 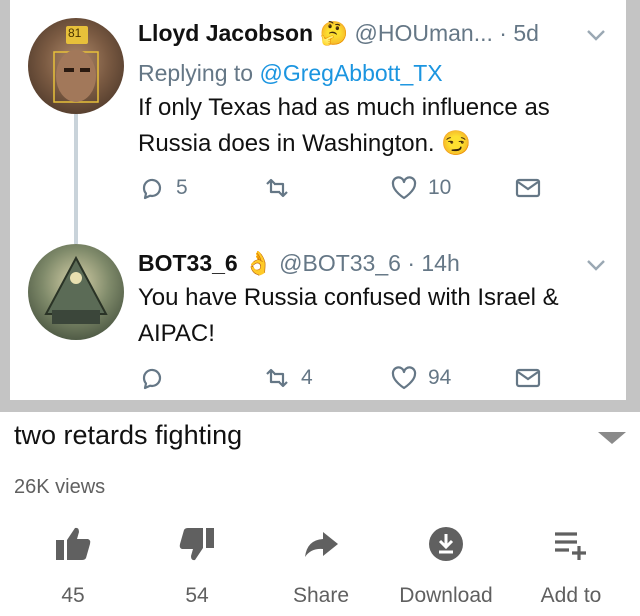 I want to click on reply-button, so click(x=157, y=378).